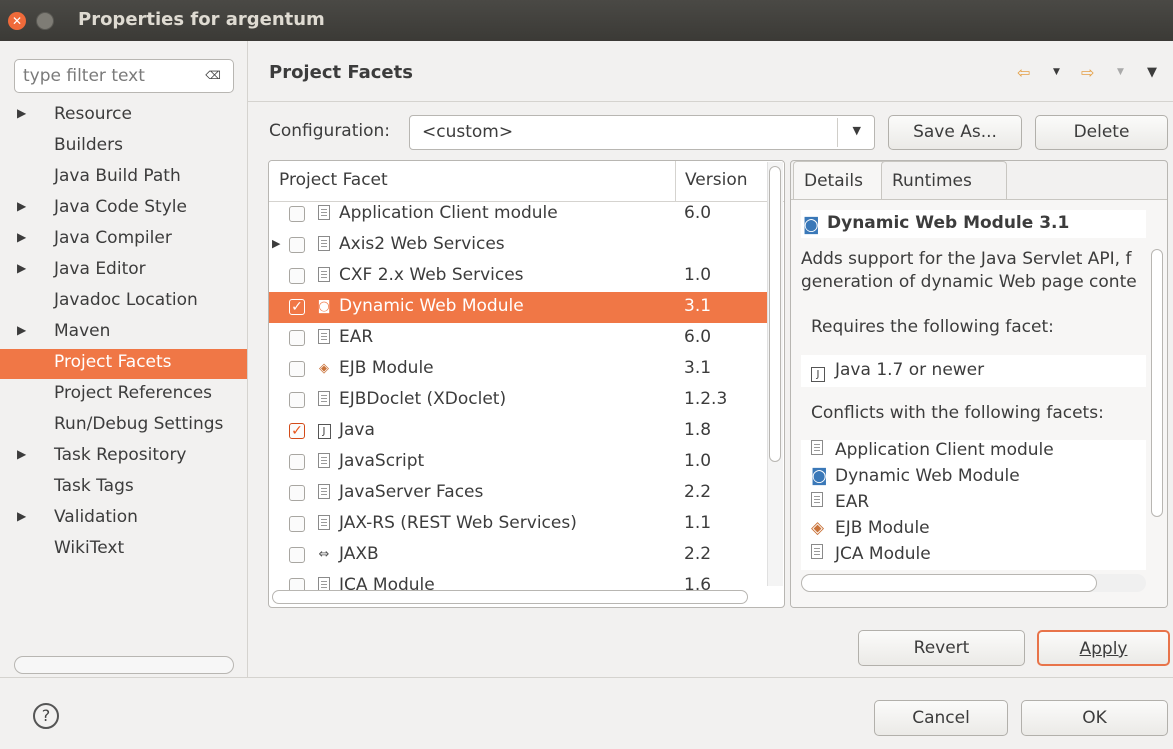  Describe the element at coordinates (518, 524) in the screenshot. I see `facet-row: JAX-RS (REST Web Services) 1.1` at that location.